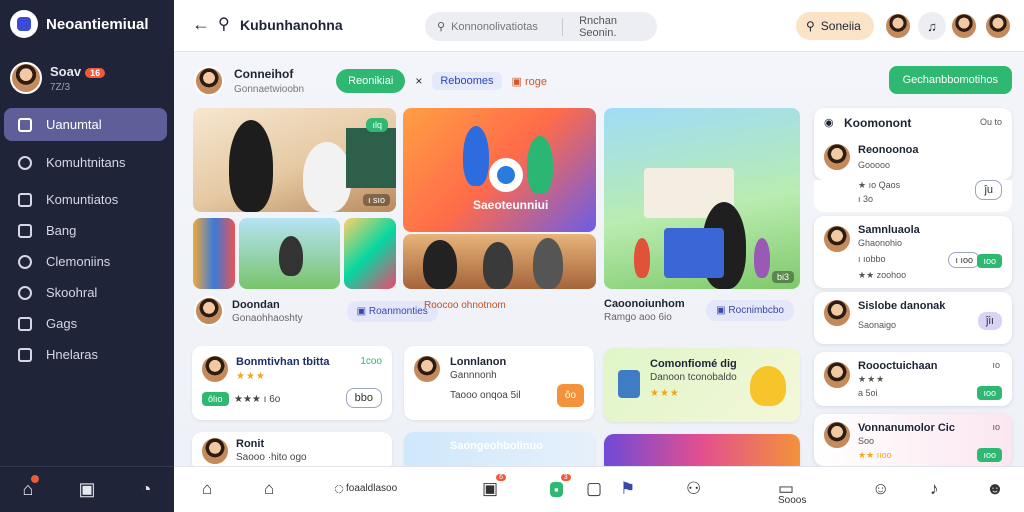  What do you see at coordinates (932, 26) in the screenshot?
I see `notification-icon: ♫` at bounding box center [932, 26].